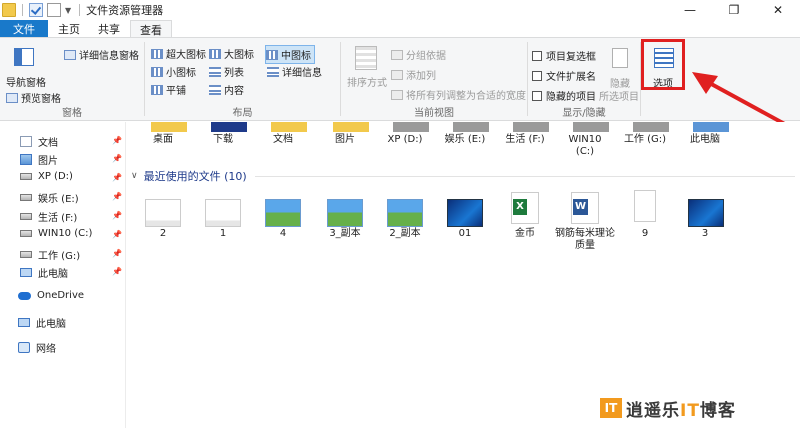  What do you see at coordinates (223, 140) in the screenshot?
I see `folder-downloads: 下载` at bounding box center [223, 140].